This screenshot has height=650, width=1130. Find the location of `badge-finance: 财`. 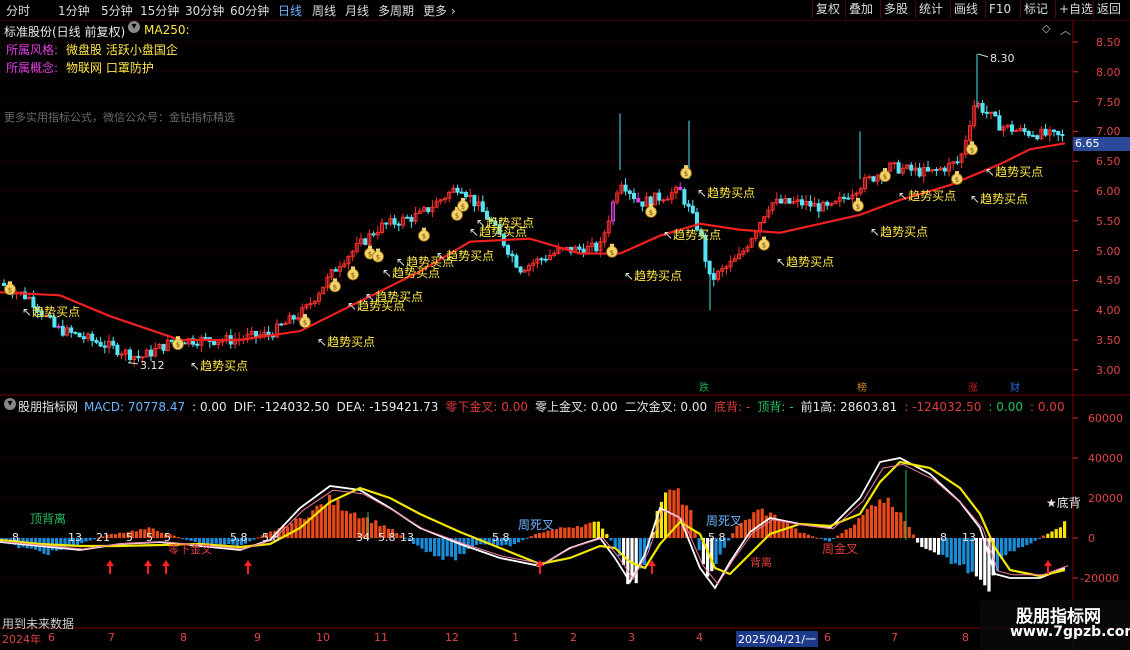

badge-finance: 财 is located at coordinates (1015, 388).